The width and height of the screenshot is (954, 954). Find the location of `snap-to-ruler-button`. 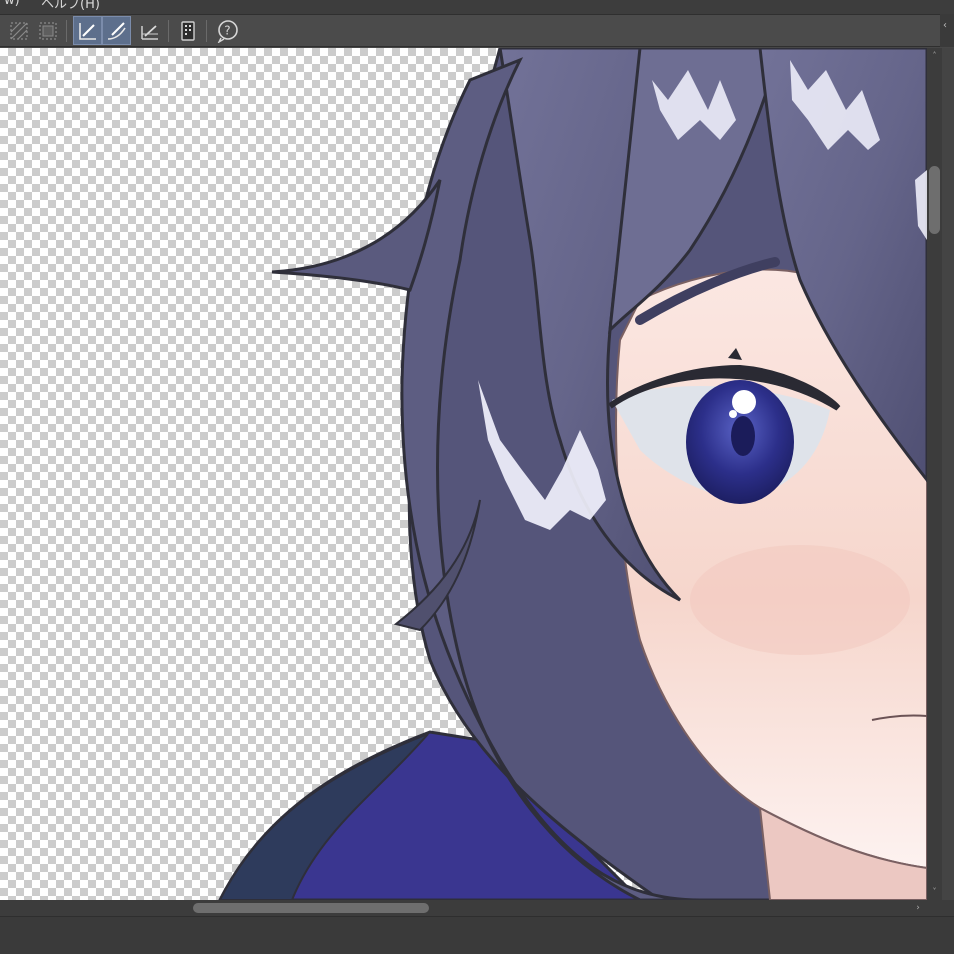

snap-to-ruler-button is located at coordinates (87, 30).